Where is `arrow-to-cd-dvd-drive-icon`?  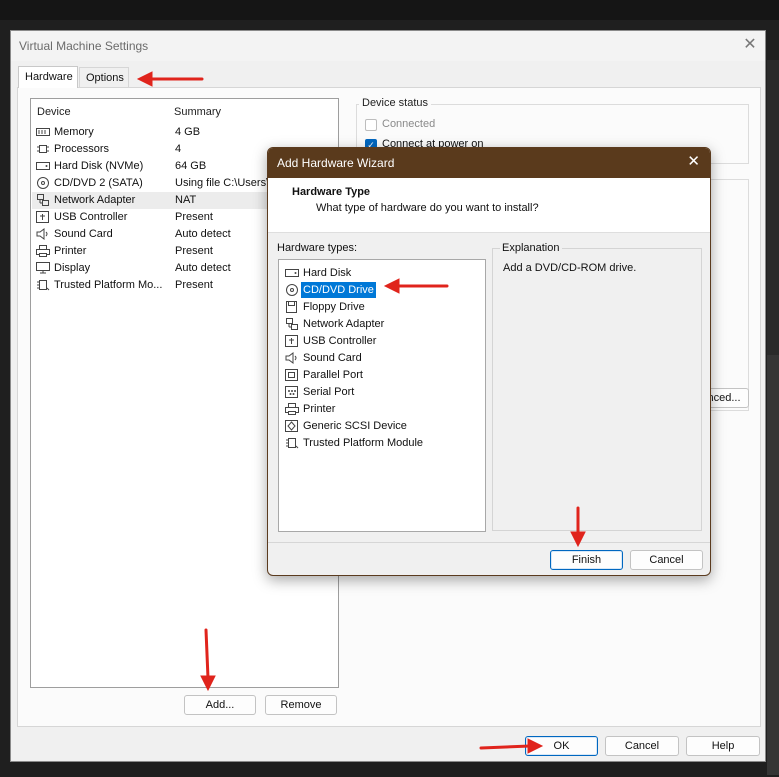
arrow-to-cd-dvd-drive-icon is located at coordinates (416, 286).